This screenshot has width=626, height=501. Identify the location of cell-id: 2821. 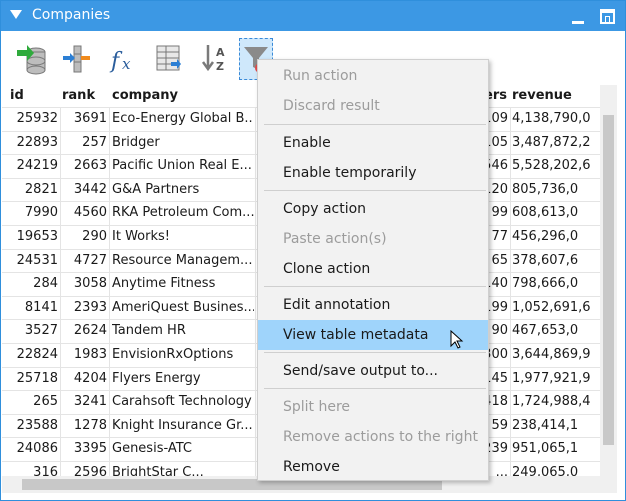
(41, 189).